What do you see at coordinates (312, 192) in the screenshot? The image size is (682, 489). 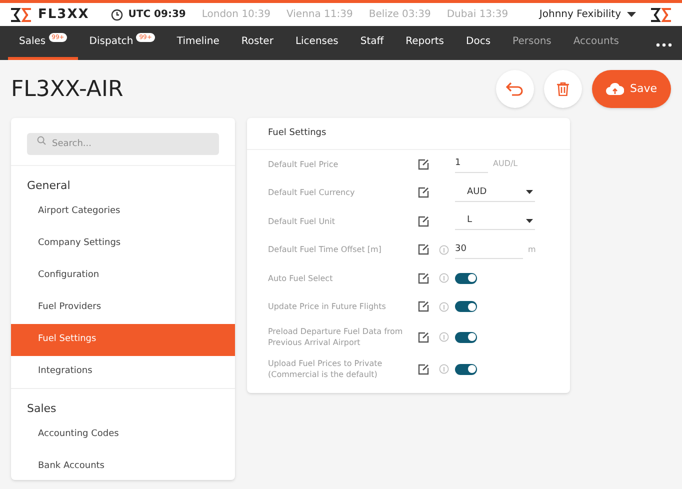 I see `setting-label: Default Fuel Currency` at bounding box center [312, 192].